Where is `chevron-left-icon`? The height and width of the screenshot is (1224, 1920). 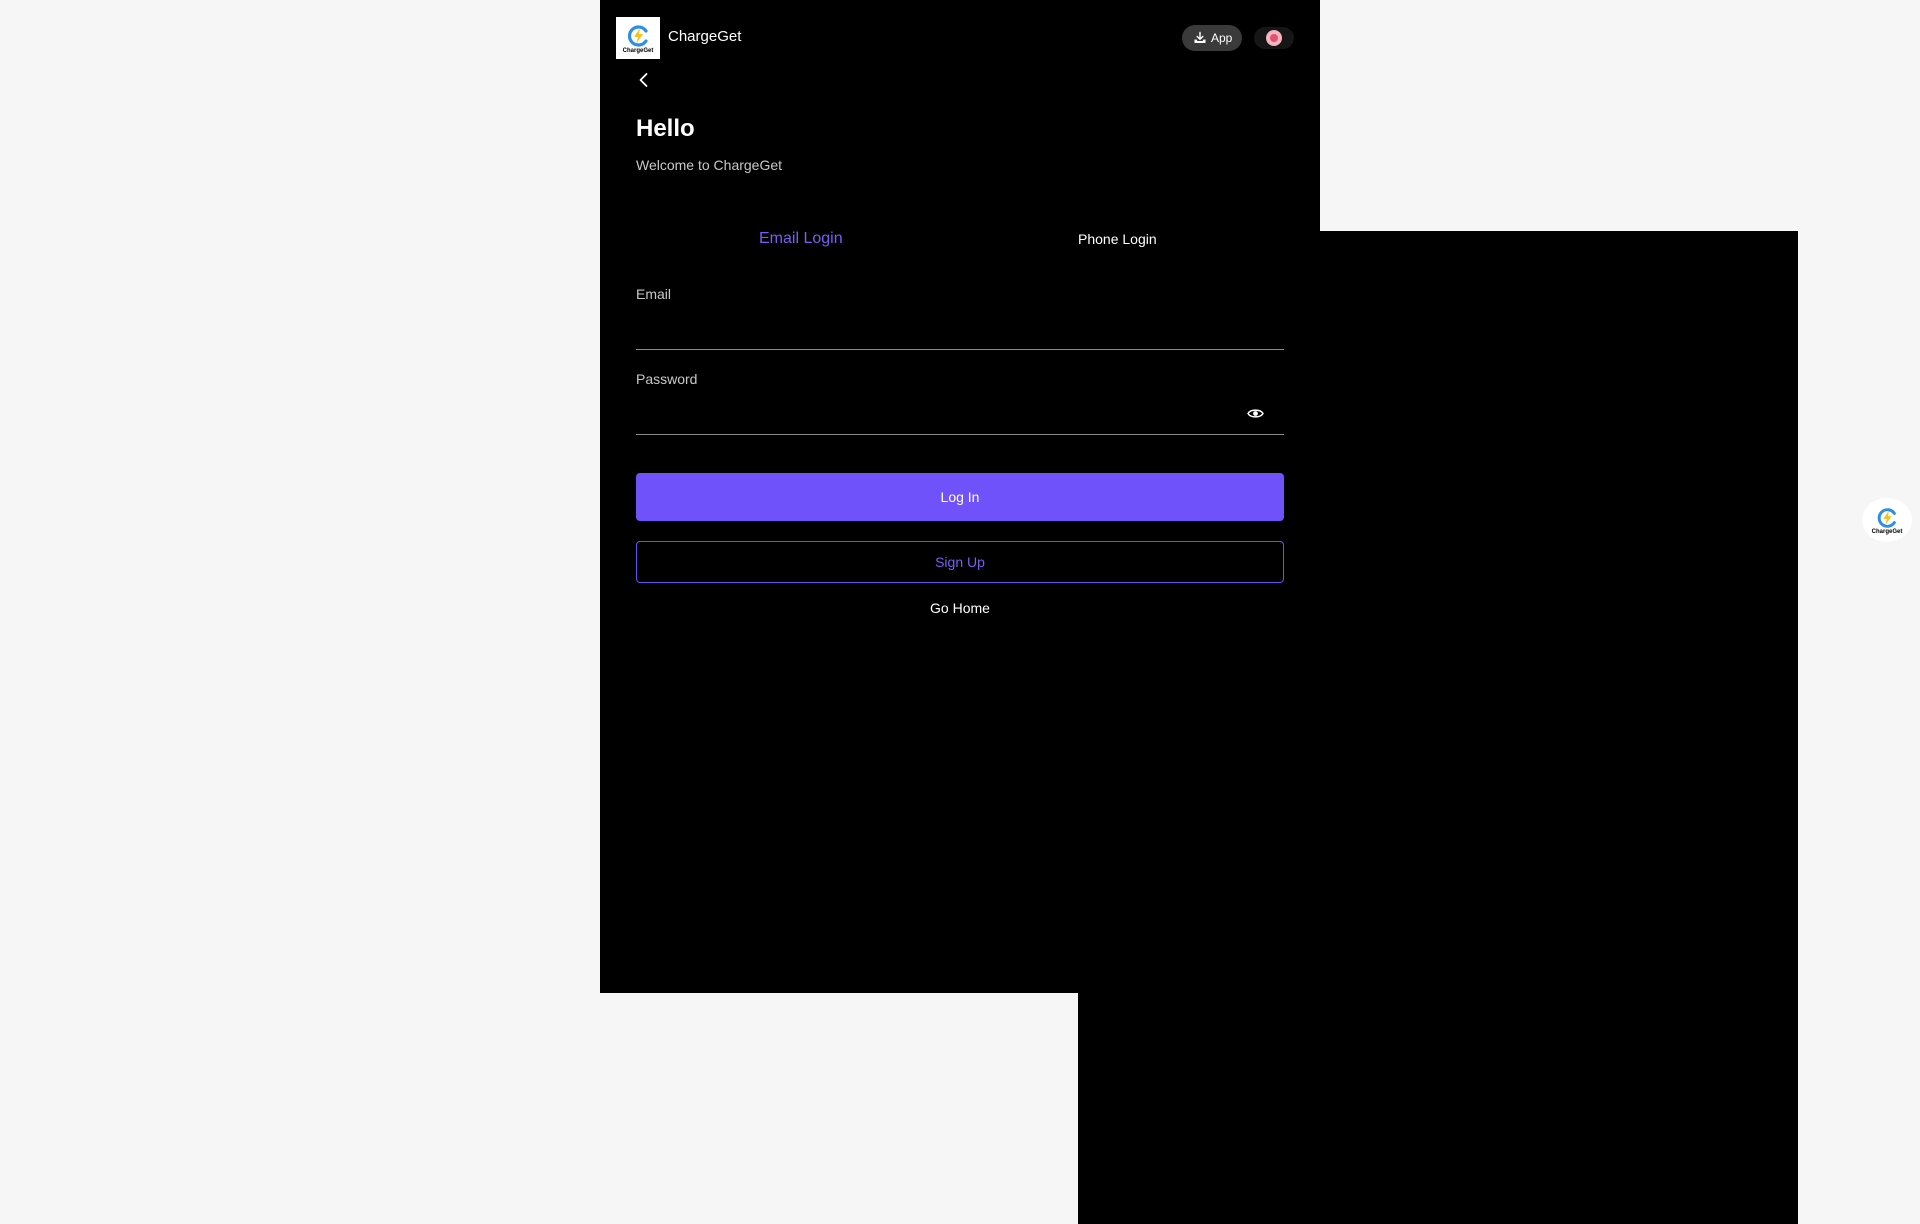 chevron-left-icon is located at coordinates (643, 80).